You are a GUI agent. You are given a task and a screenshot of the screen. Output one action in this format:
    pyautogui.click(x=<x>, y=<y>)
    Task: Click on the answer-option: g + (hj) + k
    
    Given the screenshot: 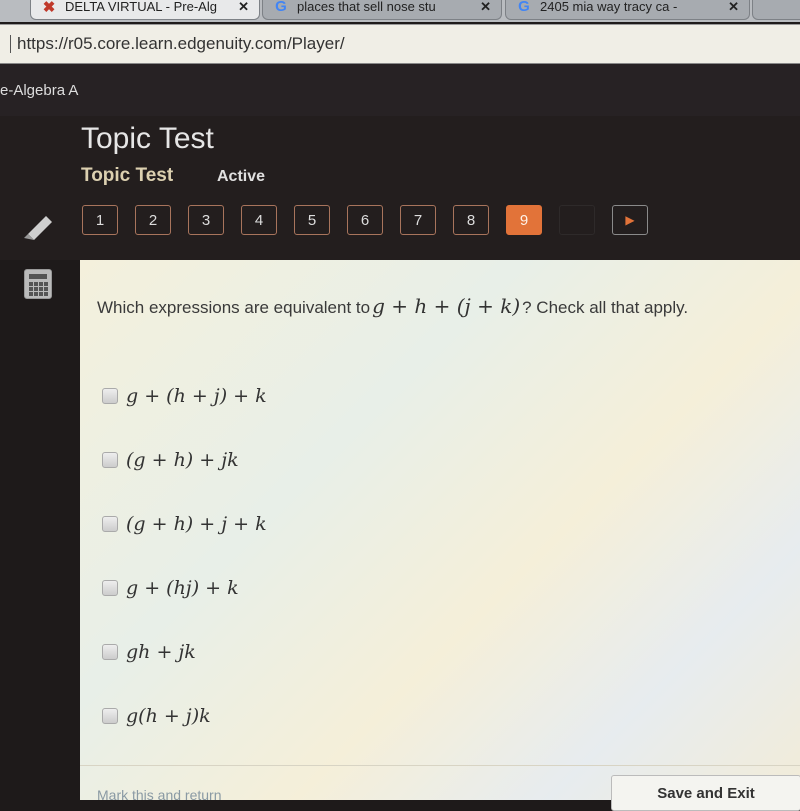 What is the action you would take?
    pyautogui.click(x=185, y=588)
    